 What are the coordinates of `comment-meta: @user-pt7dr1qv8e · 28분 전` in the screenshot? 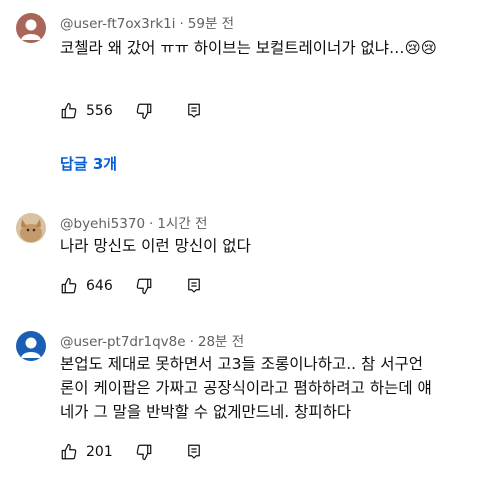 It's located at (152, 340).